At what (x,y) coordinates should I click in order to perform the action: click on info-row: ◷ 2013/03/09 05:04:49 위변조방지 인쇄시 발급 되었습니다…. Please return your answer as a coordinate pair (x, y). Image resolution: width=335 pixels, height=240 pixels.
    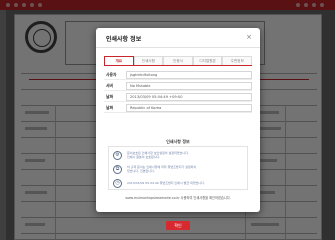
    Looking at the image, I should click on (179, 183).